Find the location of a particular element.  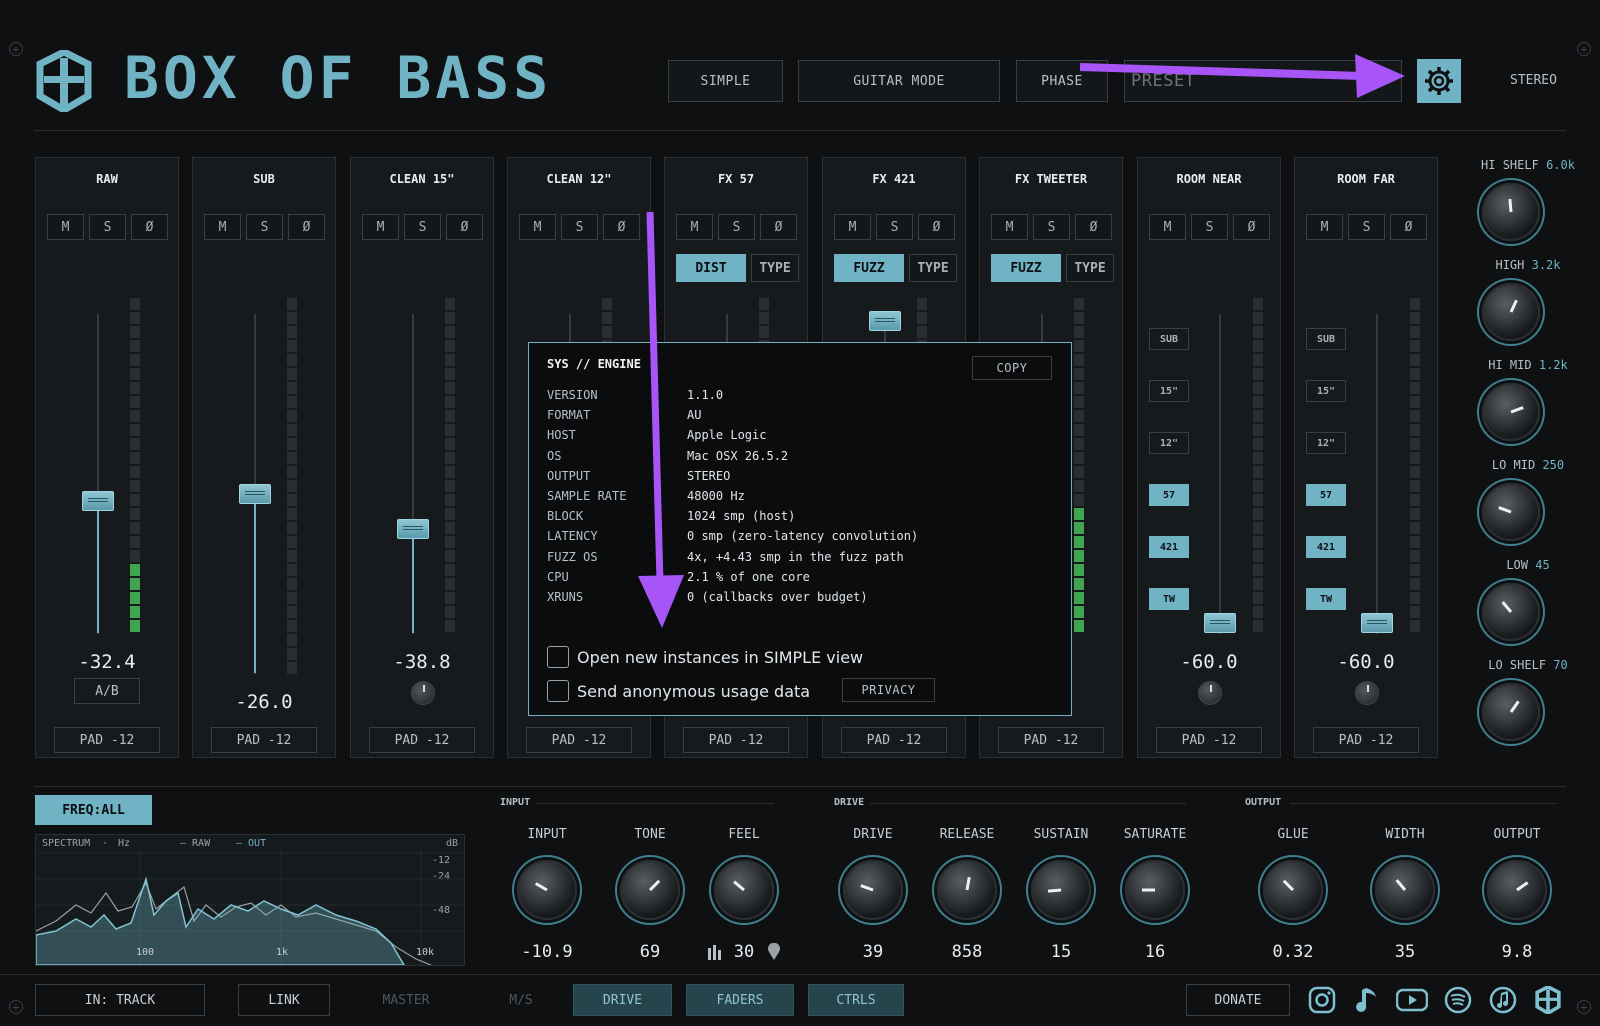

link-button: LINK is located at coordinates (284, 1000).